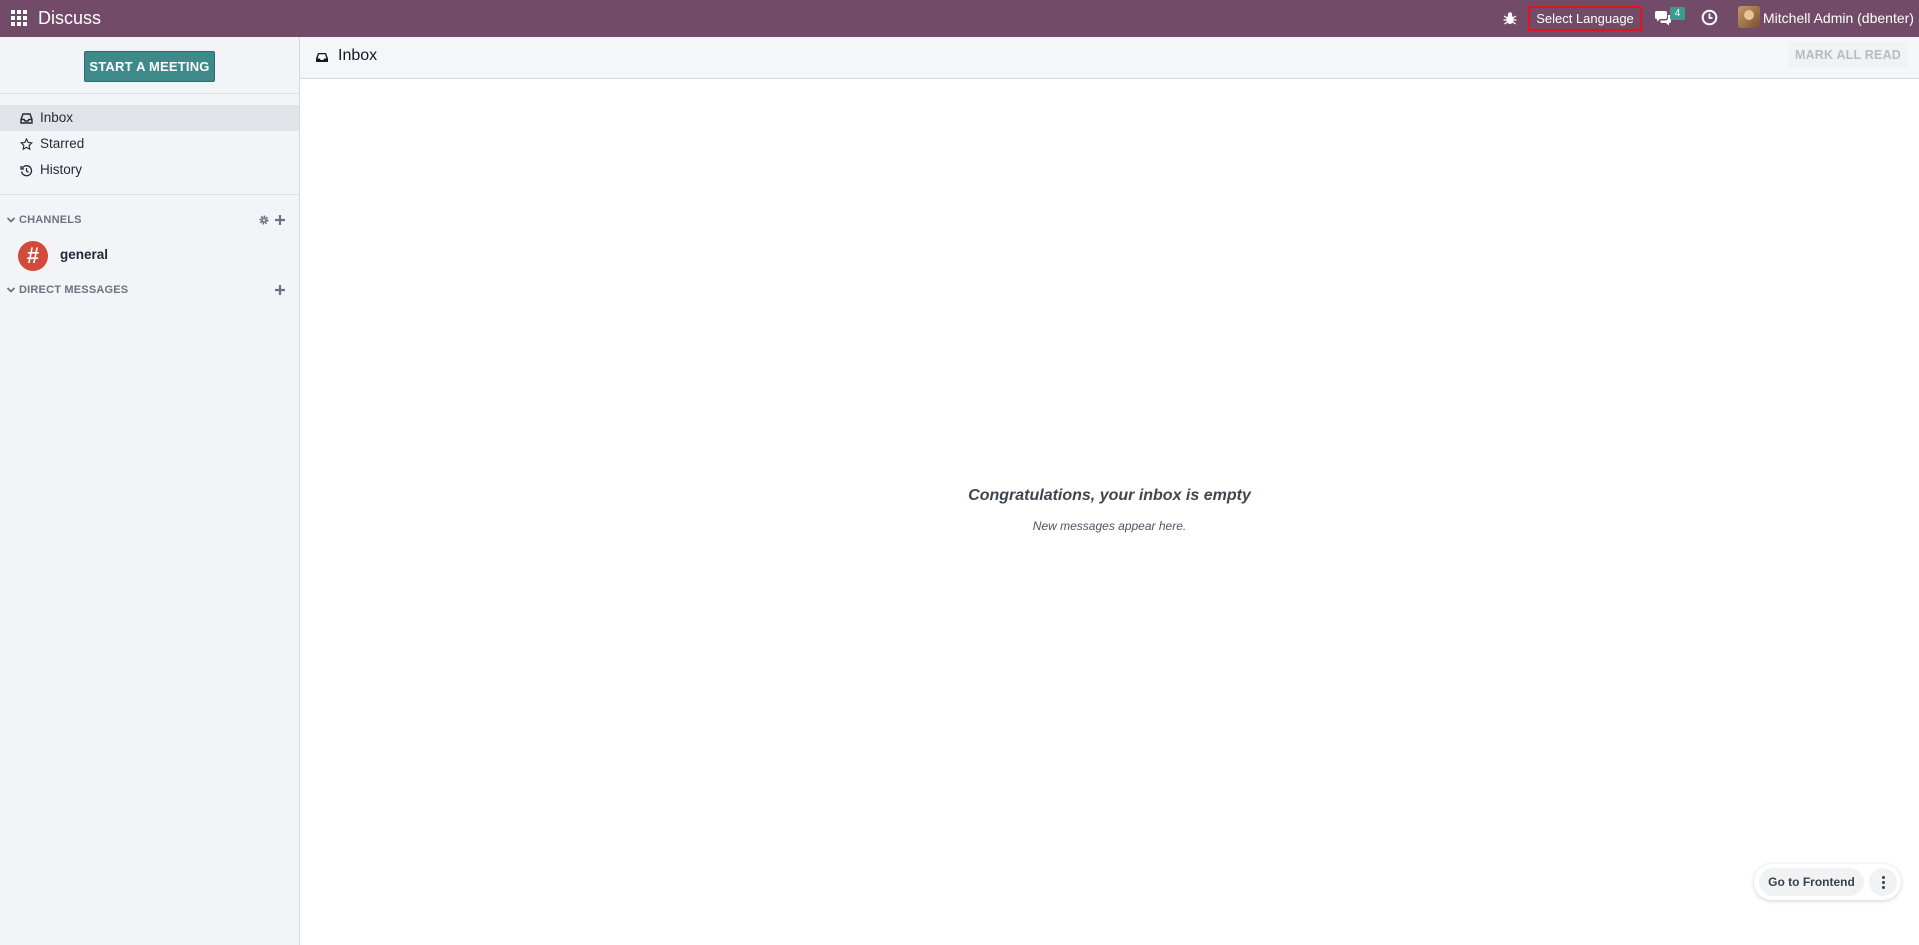 This screenshot has width=1919, height=945. What do you see at coordinates (1811, 882) in the screenshot?
I see `go-to-frontend-button: Go to Frontend` at bounding box center [1811, 882].